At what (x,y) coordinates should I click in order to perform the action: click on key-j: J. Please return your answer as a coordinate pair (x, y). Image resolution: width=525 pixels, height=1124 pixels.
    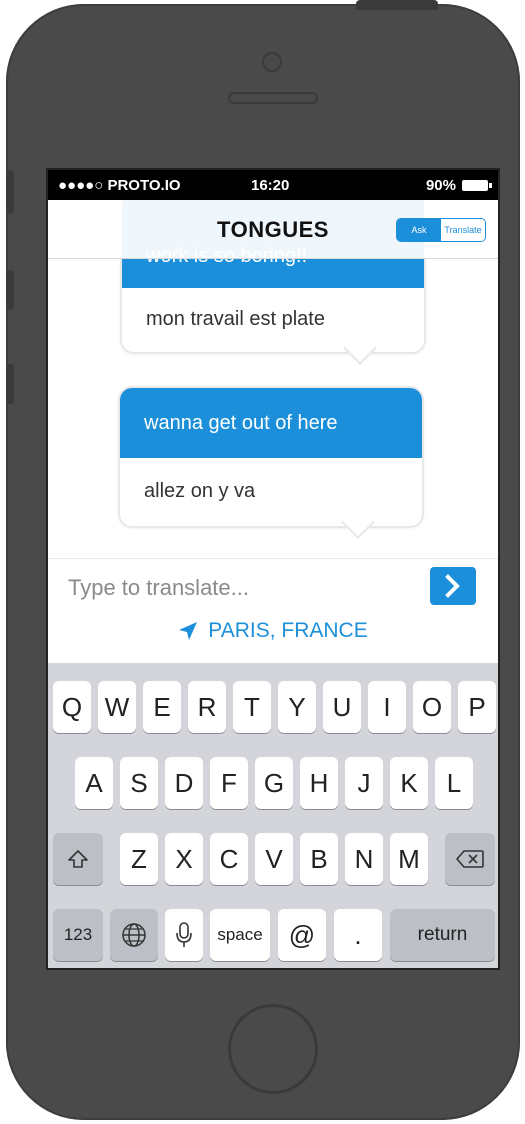
    Looking at the image, I should click on (364, 783).